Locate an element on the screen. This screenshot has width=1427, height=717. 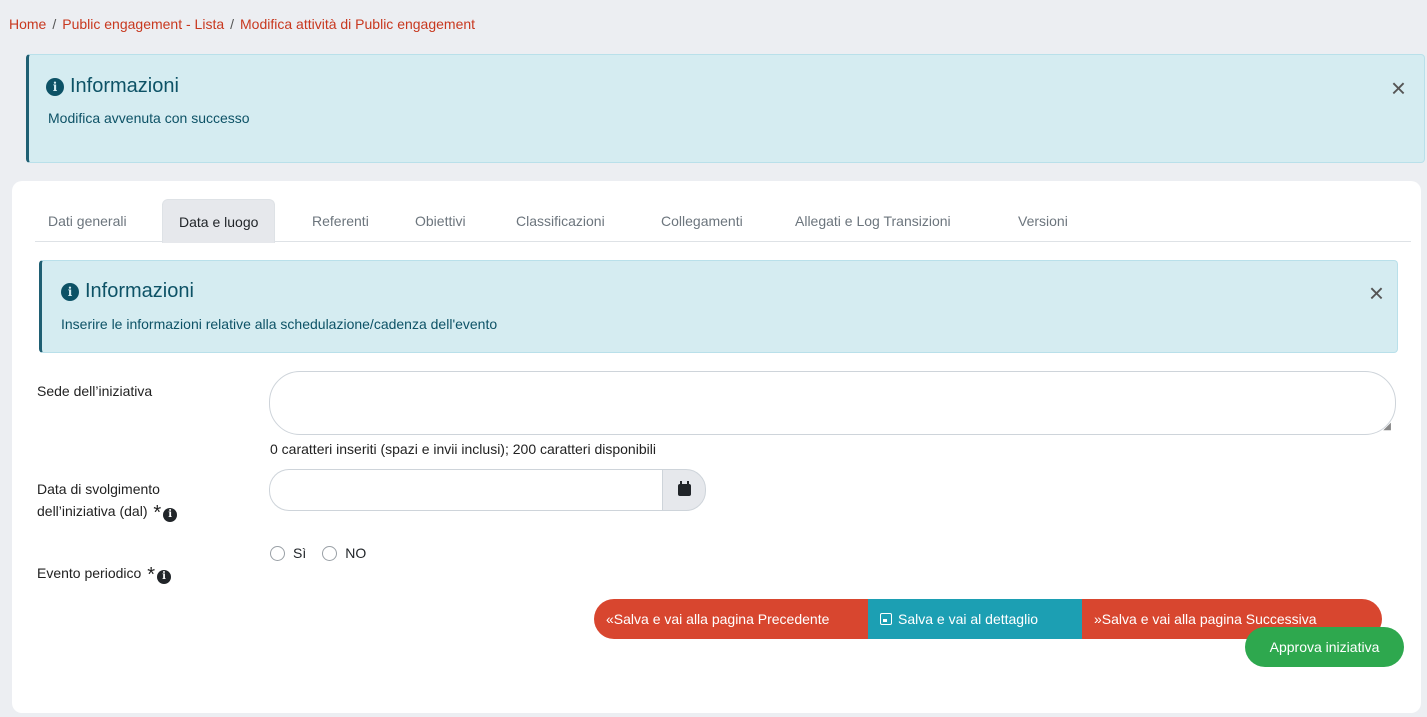
alert-message: Modifica avvenuta con successo is located at coordinates (149, 118).